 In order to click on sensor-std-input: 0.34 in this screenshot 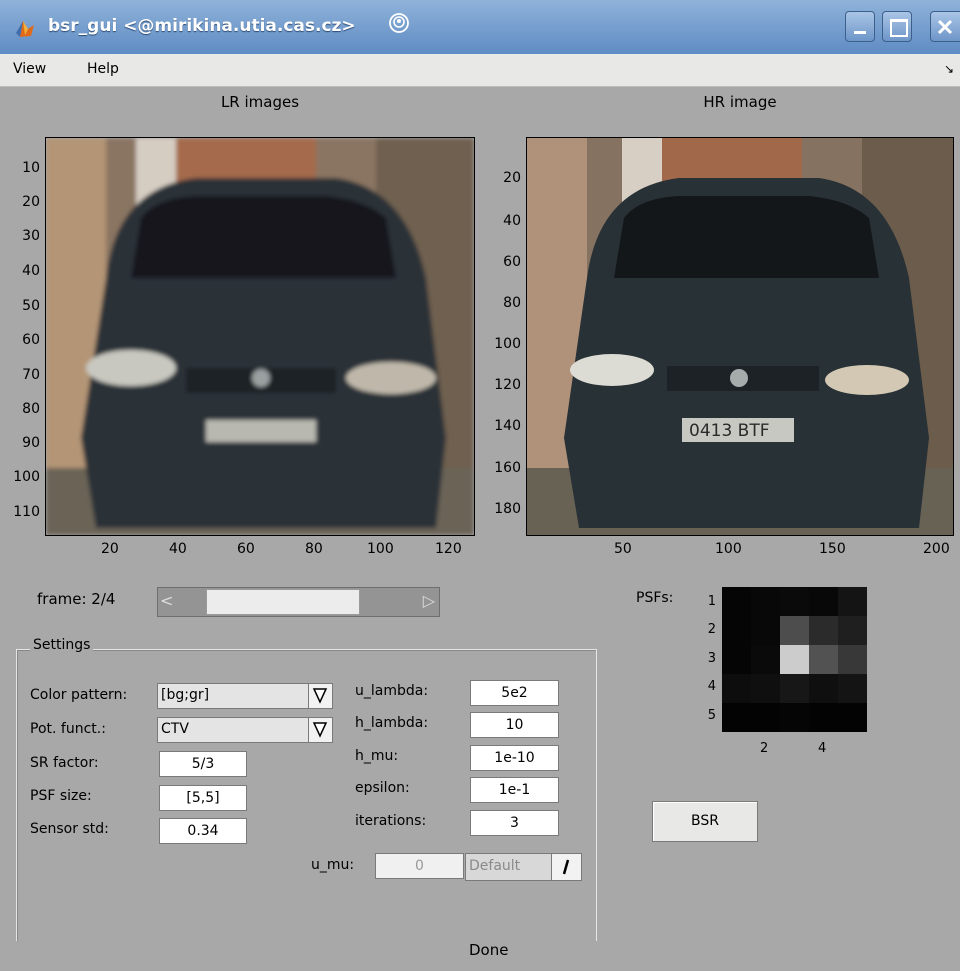, I will do `click(203, 831)`.